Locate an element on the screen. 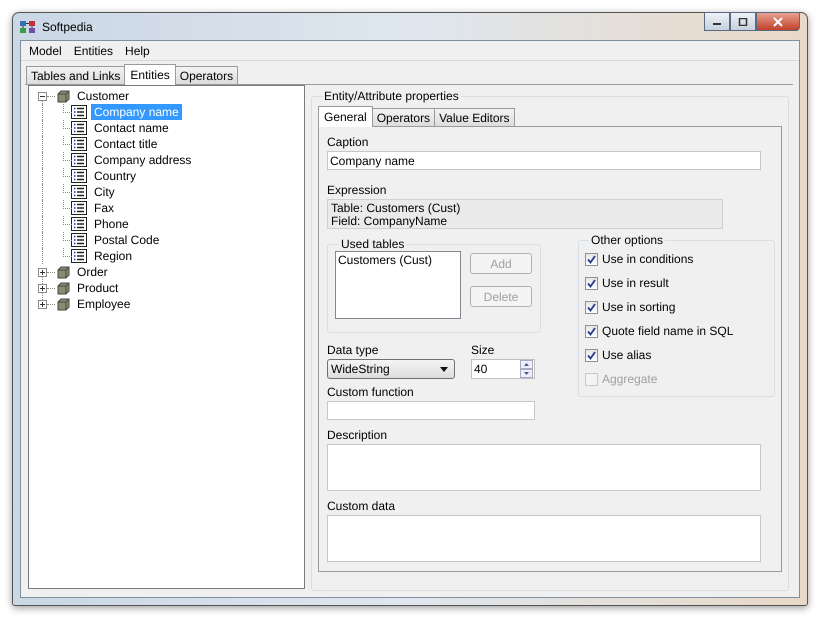 The image size is (830, 627). checkbox-label: Use alias is located at coordinates (627, 355).